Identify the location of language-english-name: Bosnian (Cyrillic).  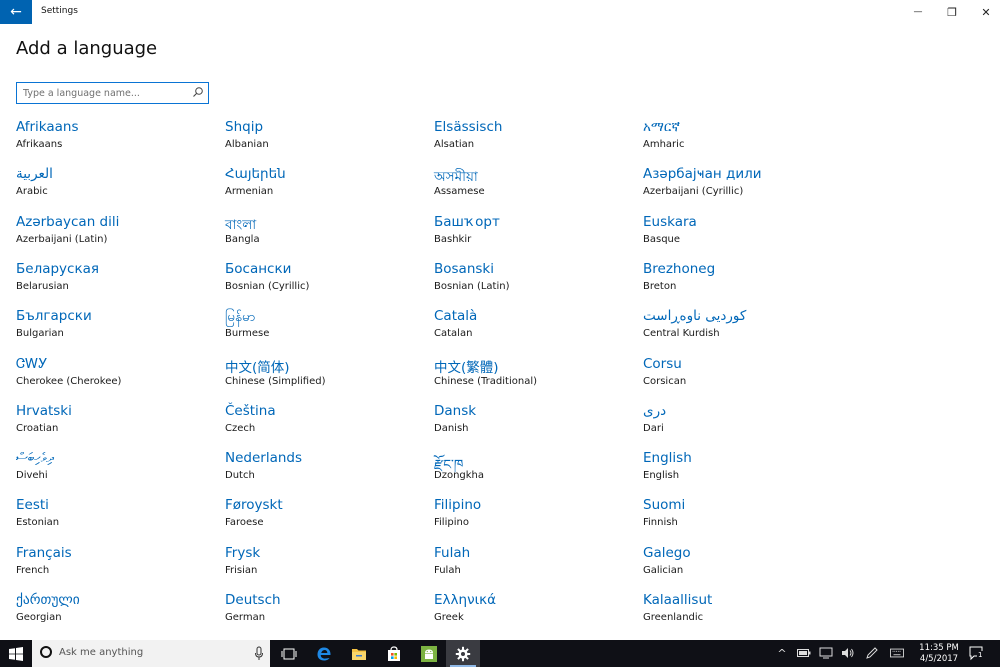
(267, 286).